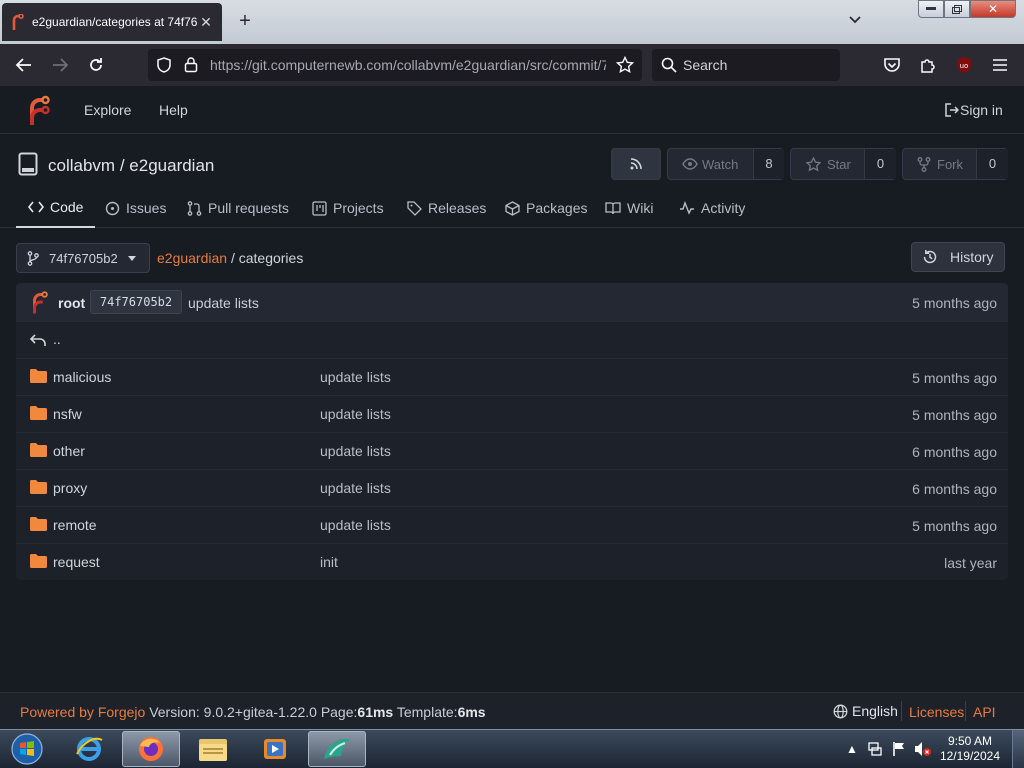 This screenshot has height=768, width=1024. Describe the element at coordinates (858, 22) in the screenshot. I see `list-all-tabs-icon` at that location.